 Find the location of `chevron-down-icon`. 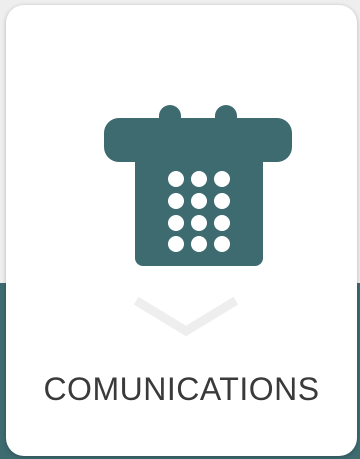

chevron-down-icon is located at coordinates (186, 317).